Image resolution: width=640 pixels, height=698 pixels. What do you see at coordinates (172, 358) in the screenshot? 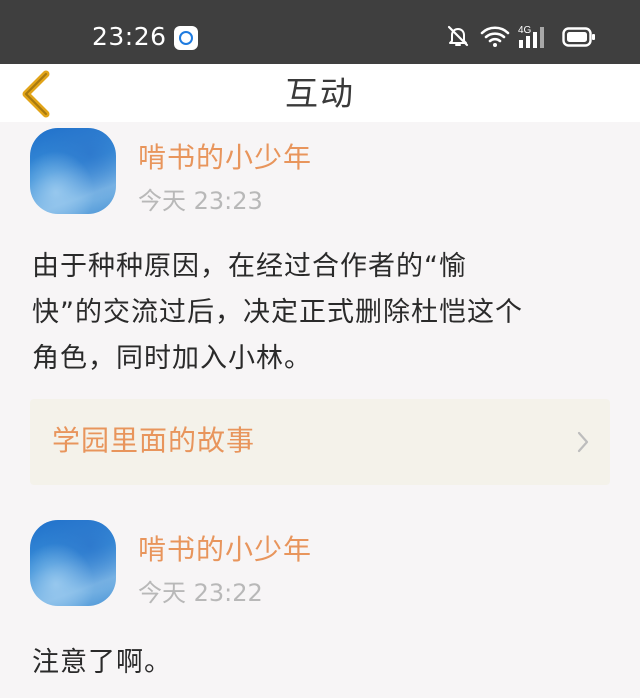
I see `post-text-line: 角色，同时加入小林。` at bounding box center [172, 358].